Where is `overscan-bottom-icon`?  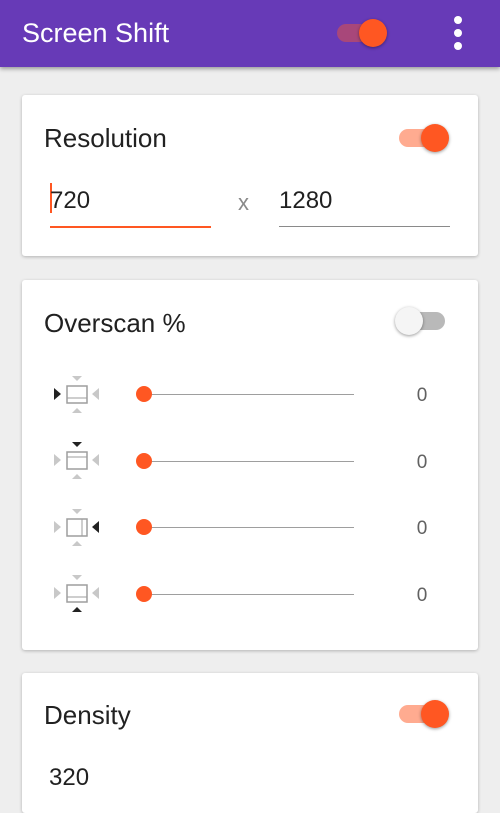
overscan-bottom-icon is located at coordinates (76, 593).